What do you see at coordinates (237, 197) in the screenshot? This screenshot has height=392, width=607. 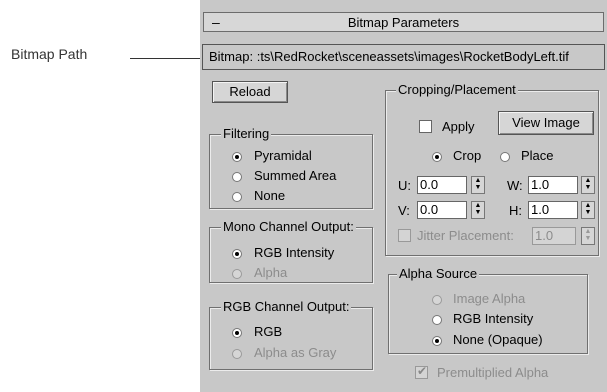 I see `filtering-none-radio` at bounding box center [237, 197].